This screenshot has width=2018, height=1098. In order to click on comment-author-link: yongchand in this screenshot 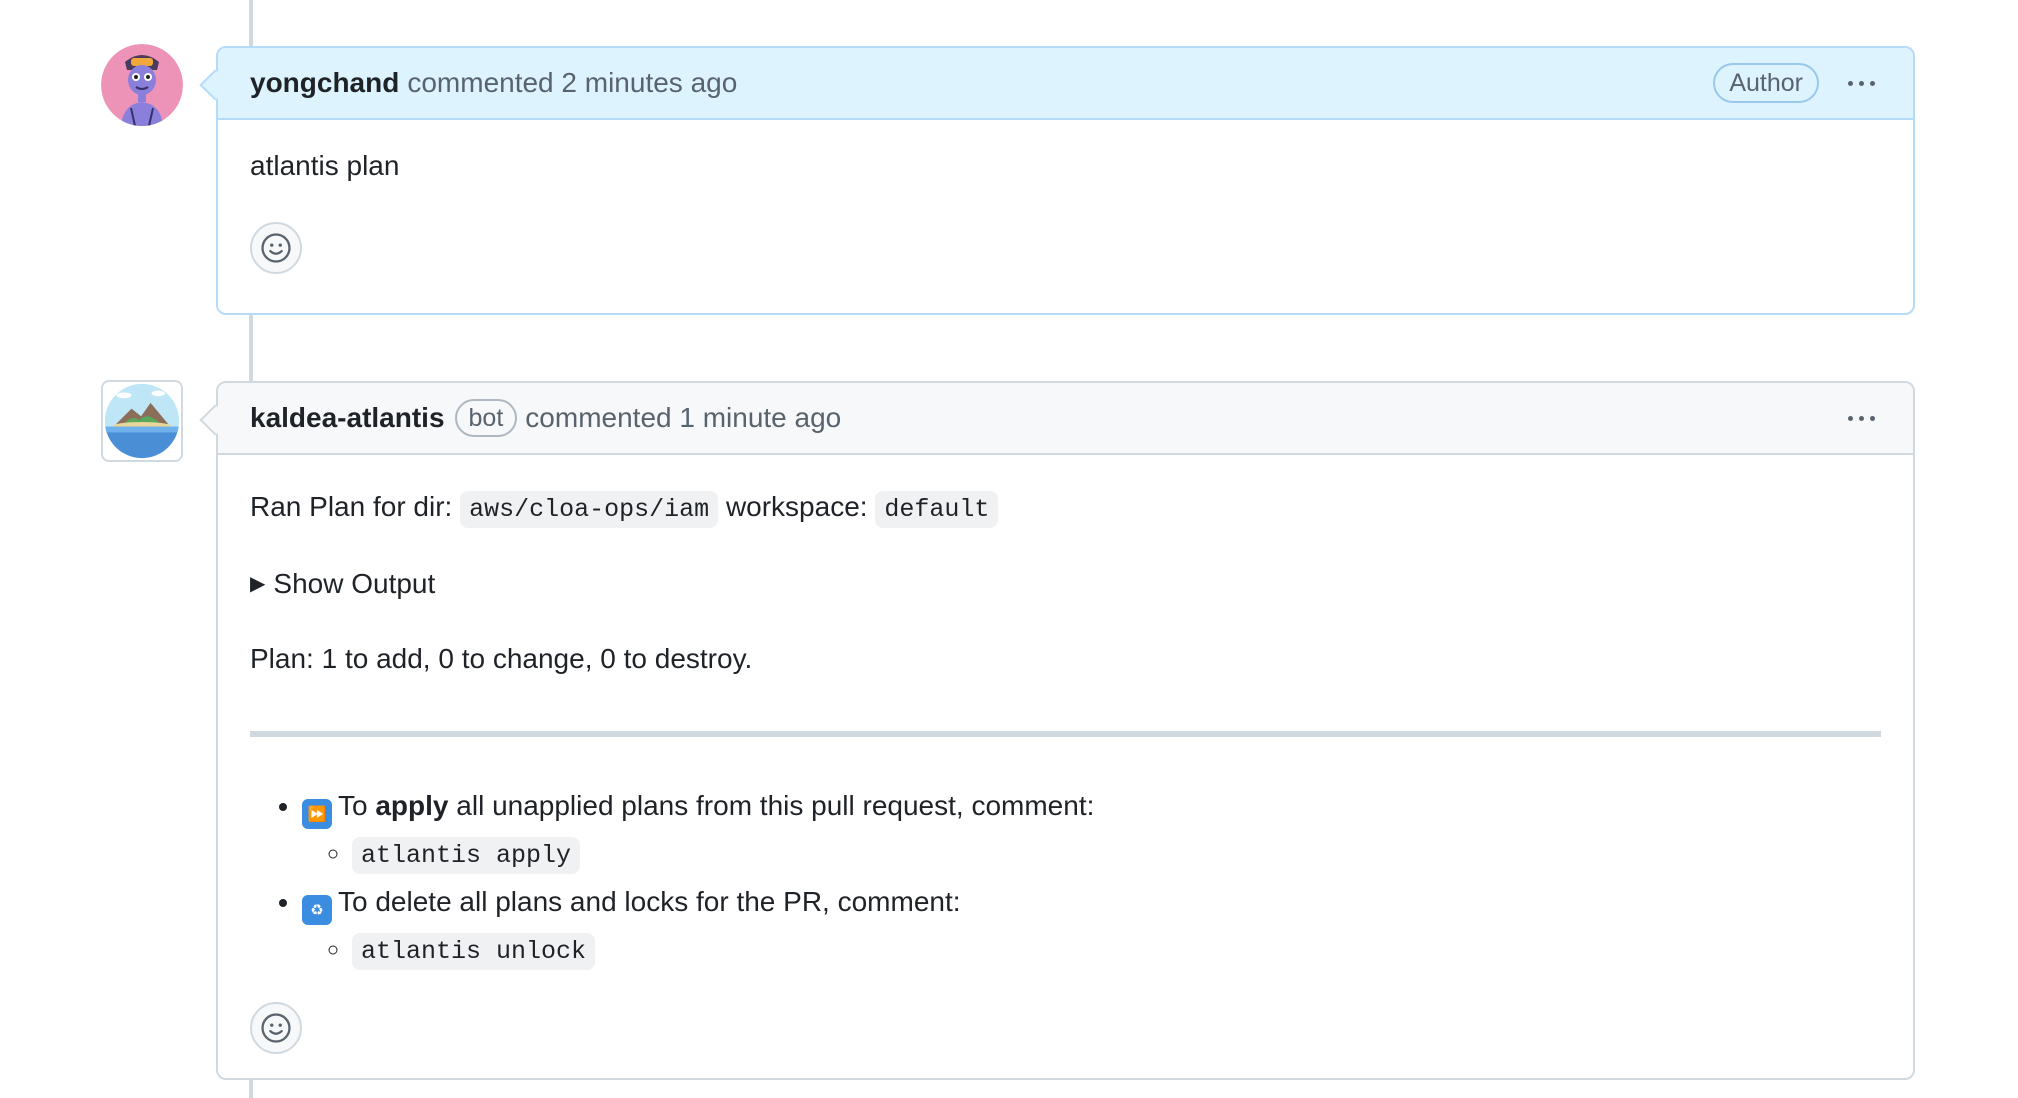, I will do `click(324, 83)`.